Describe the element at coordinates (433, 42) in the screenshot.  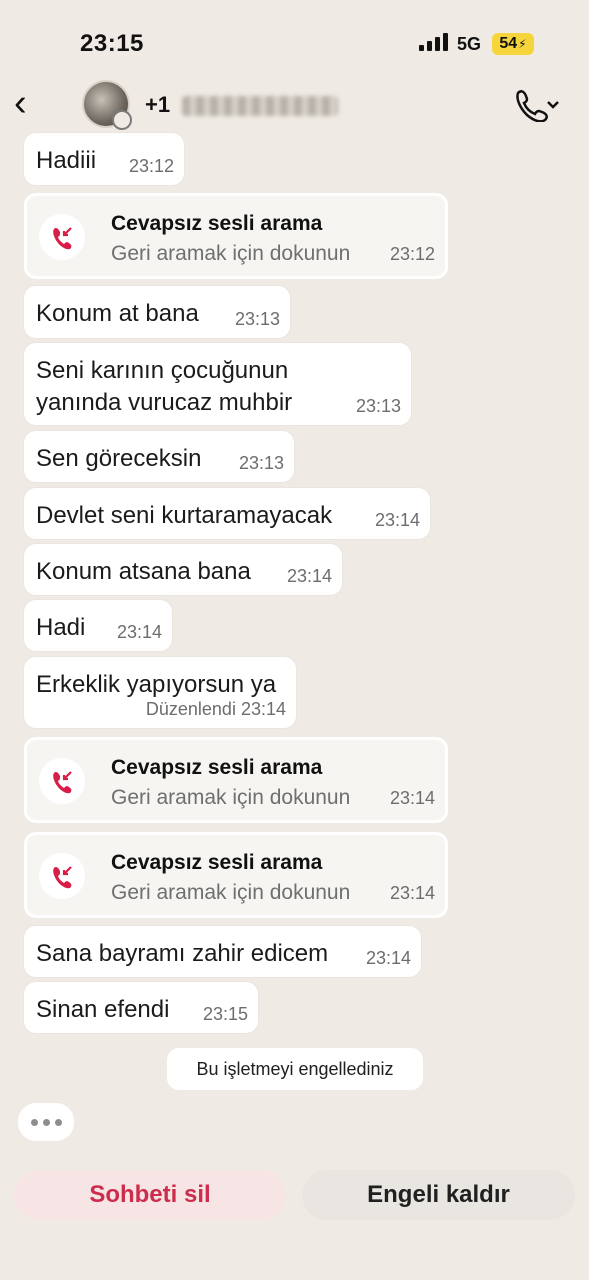
I see `signal-icon` at that location.